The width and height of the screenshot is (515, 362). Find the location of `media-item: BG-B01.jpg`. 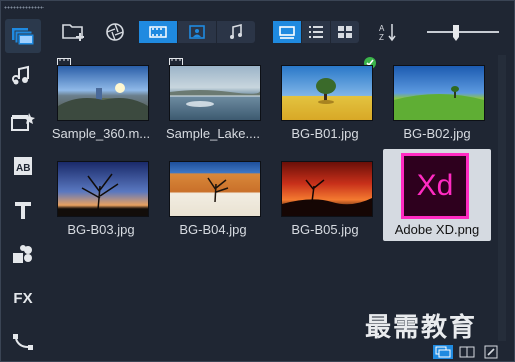

media-item: BG-B01.jpg is located at coordinates (325, 99).